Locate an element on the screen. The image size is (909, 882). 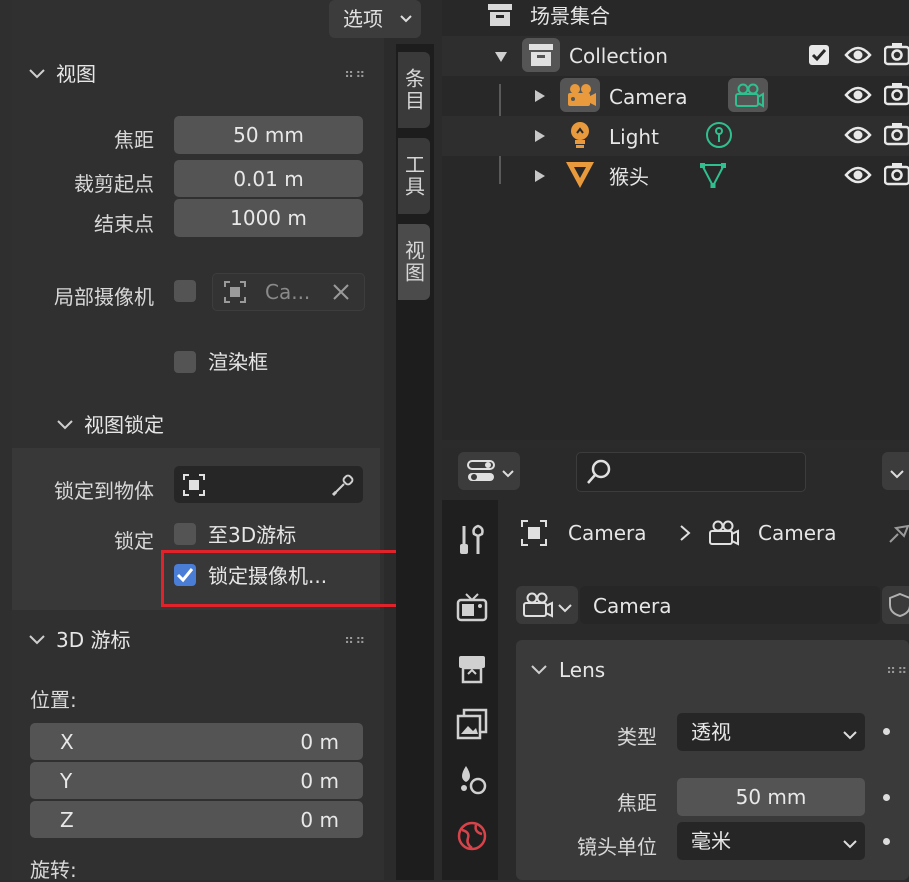
focal-field: 50 mm is located at coordinates (771, 797).